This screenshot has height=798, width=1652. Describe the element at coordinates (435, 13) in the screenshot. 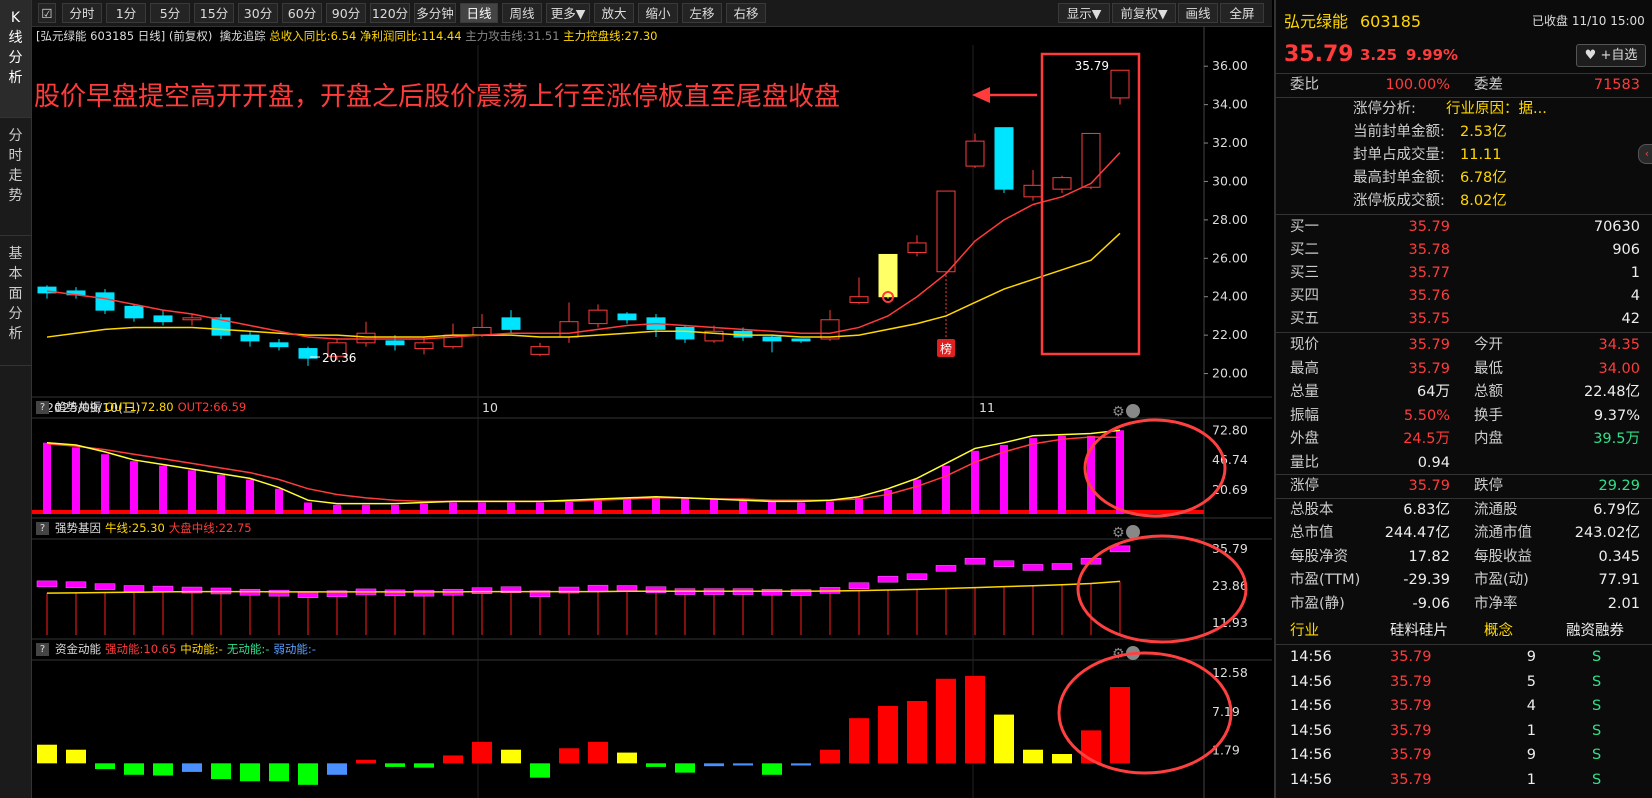

I see `toolbar-btn-8: 多分钟` at that location.